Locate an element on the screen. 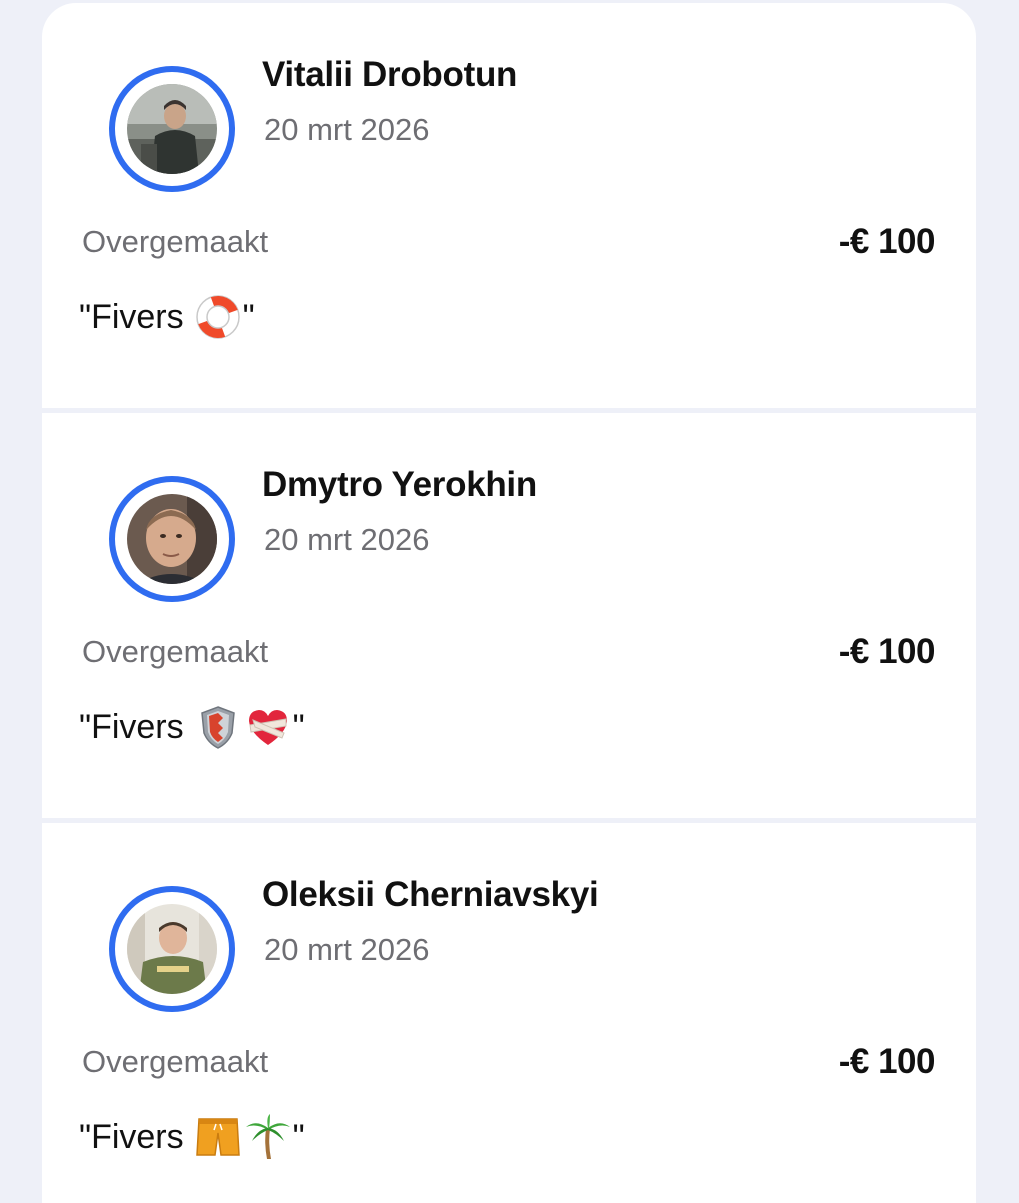 The height and width of the screenshot is (1203, 1019). shorts-icon is located at coordinates (218, 1137).